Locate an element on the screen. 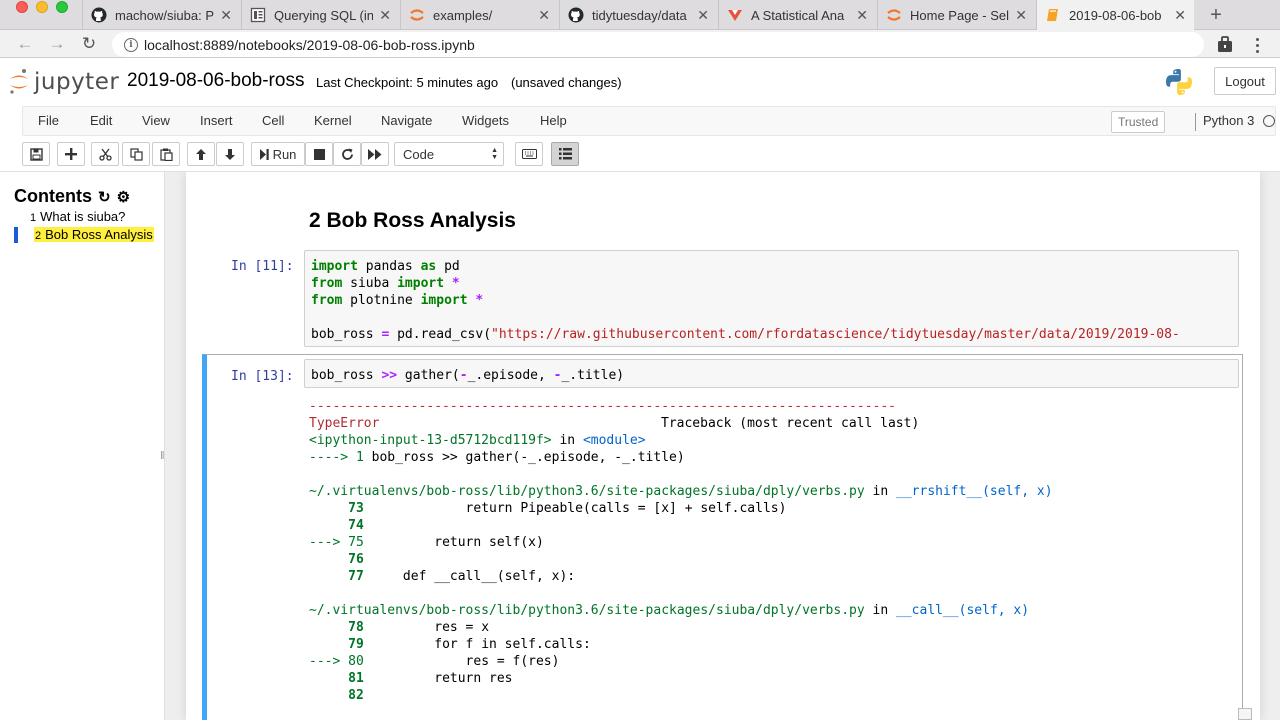 This screenshot has height=720, width=1280. browser-tab: Home Page - Sel ✕ is located at coordinates (956, 15).